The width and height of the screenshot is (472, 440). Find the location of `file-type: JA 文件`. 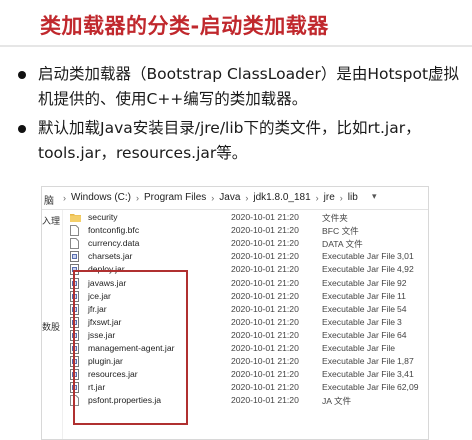

file-type: JA 文件 is located at coordinates (337, 401).